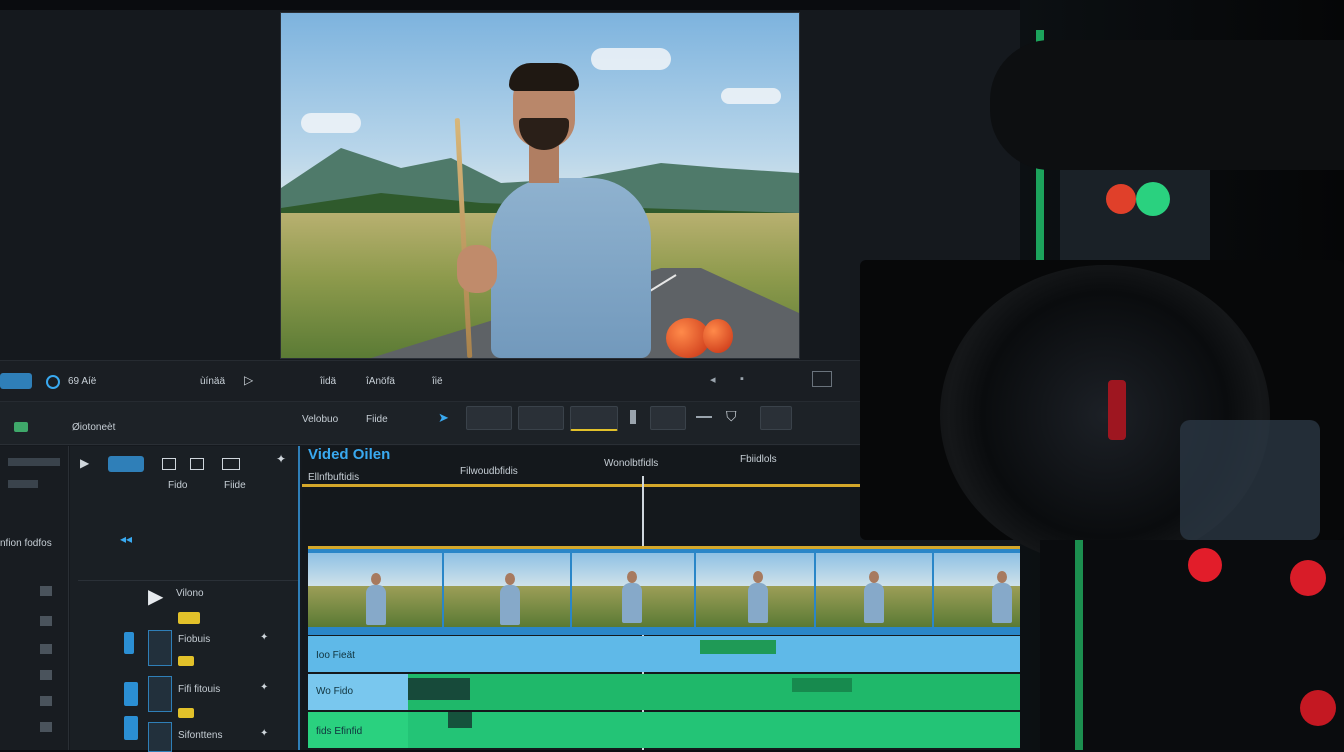 The height and width of the screenshot is (752, 1344). I want to click on play-icon: ▷, so click(248, 380).